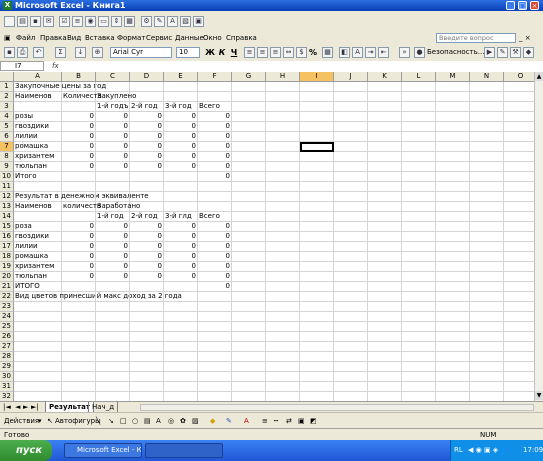 The image size is (543, 461). I want to click on cell-c18: 0, so click(113, 257).